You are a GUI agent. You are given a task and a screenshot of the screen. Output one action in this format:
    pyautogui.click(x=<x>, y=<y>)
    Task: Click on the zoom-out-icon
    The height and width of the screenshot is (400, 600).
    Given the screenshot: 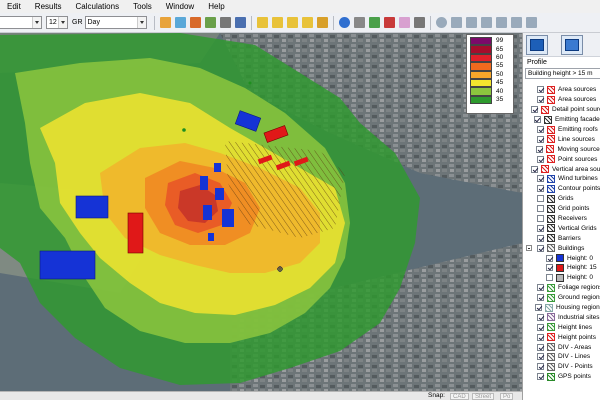 What is the action you would take?
    pyautogui.click(x=486, y=22)
    